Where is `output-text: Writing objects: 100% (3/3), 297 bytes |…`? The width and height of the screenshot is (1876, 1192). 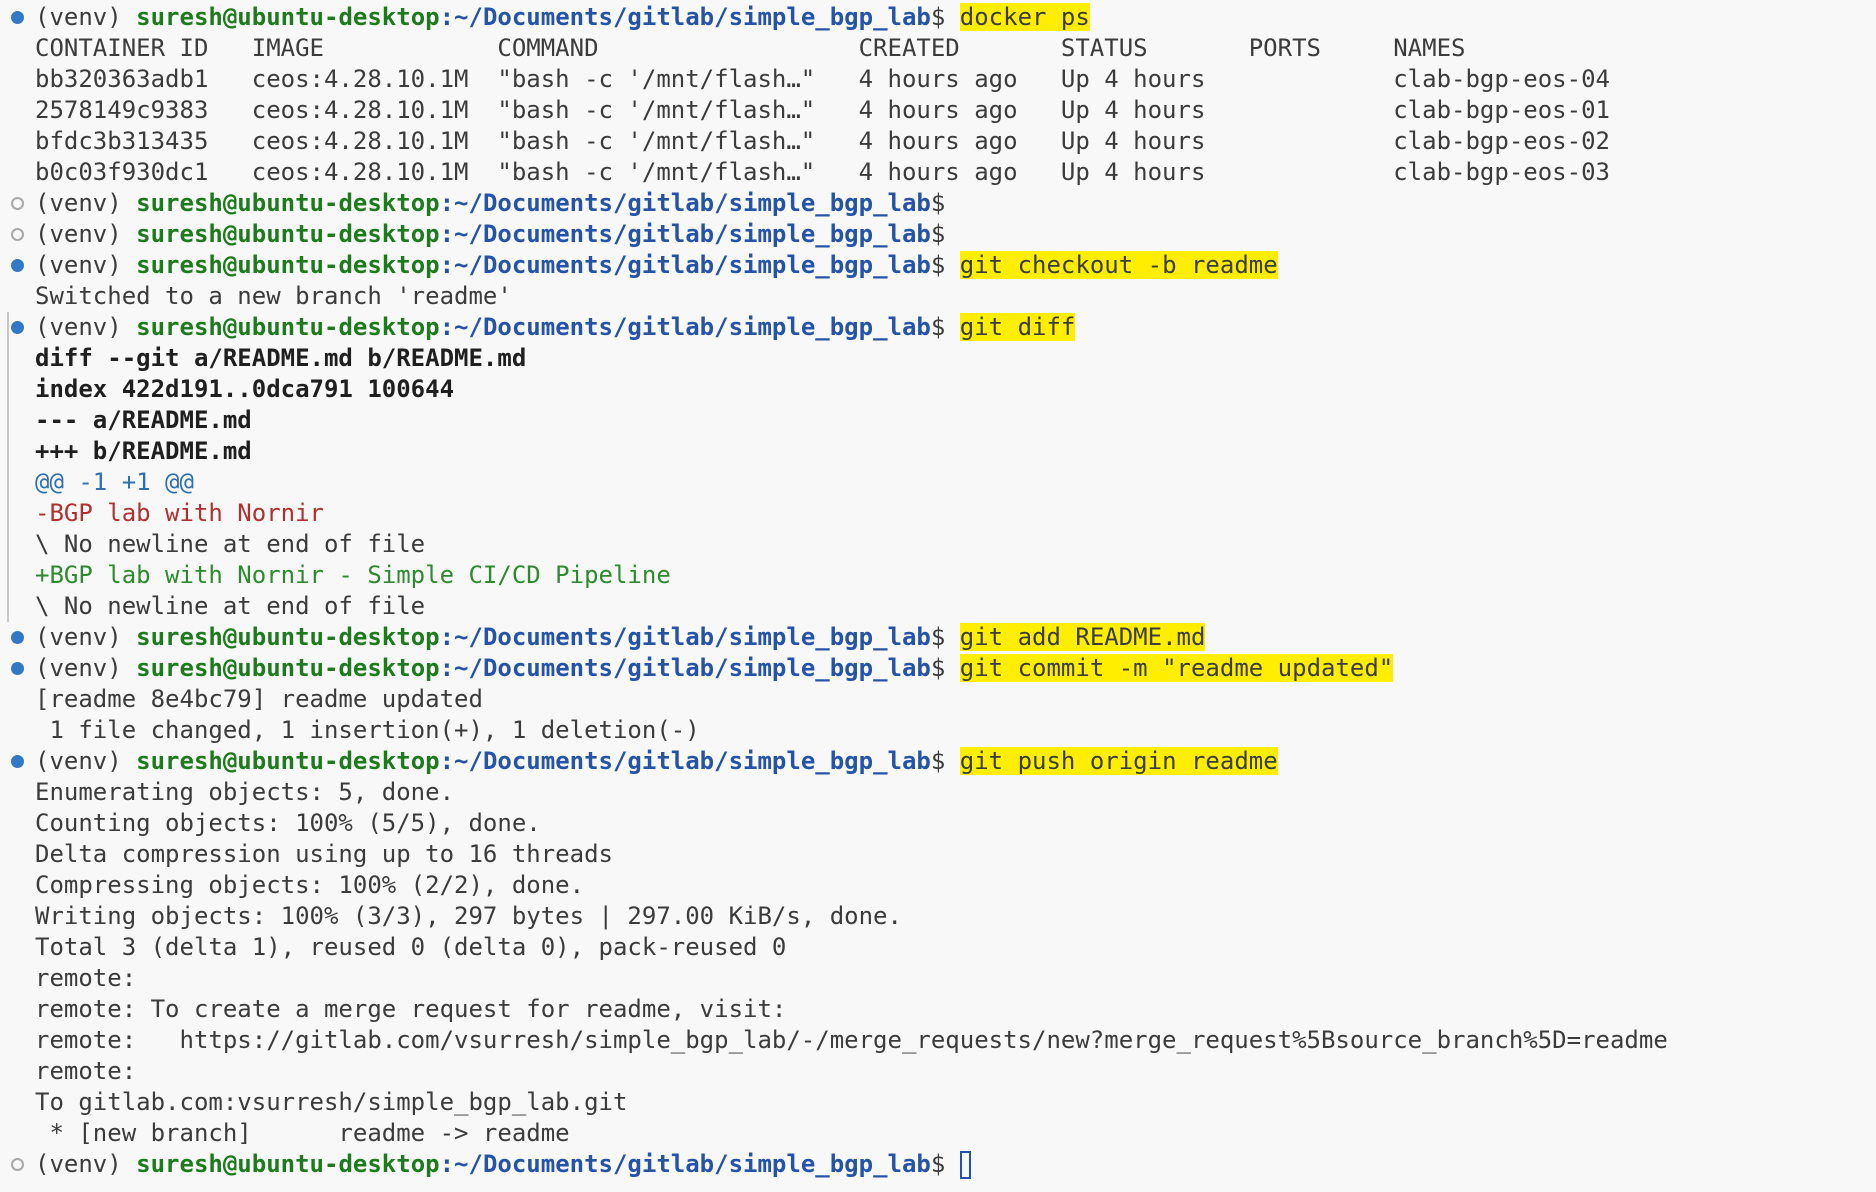 output-text: Writing objects: 100% (3/3), 297 bytes |… is located at coordinates (468, 916).